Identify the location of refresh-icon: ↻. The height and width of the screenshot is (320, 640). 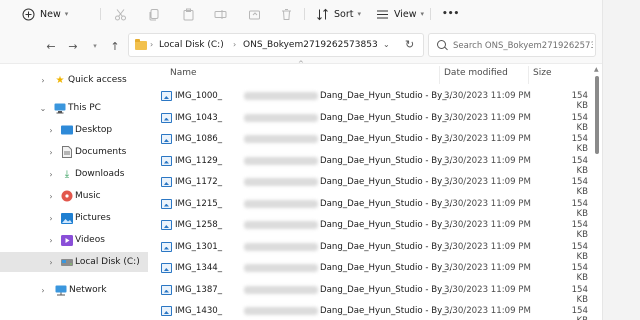
(409, 44).